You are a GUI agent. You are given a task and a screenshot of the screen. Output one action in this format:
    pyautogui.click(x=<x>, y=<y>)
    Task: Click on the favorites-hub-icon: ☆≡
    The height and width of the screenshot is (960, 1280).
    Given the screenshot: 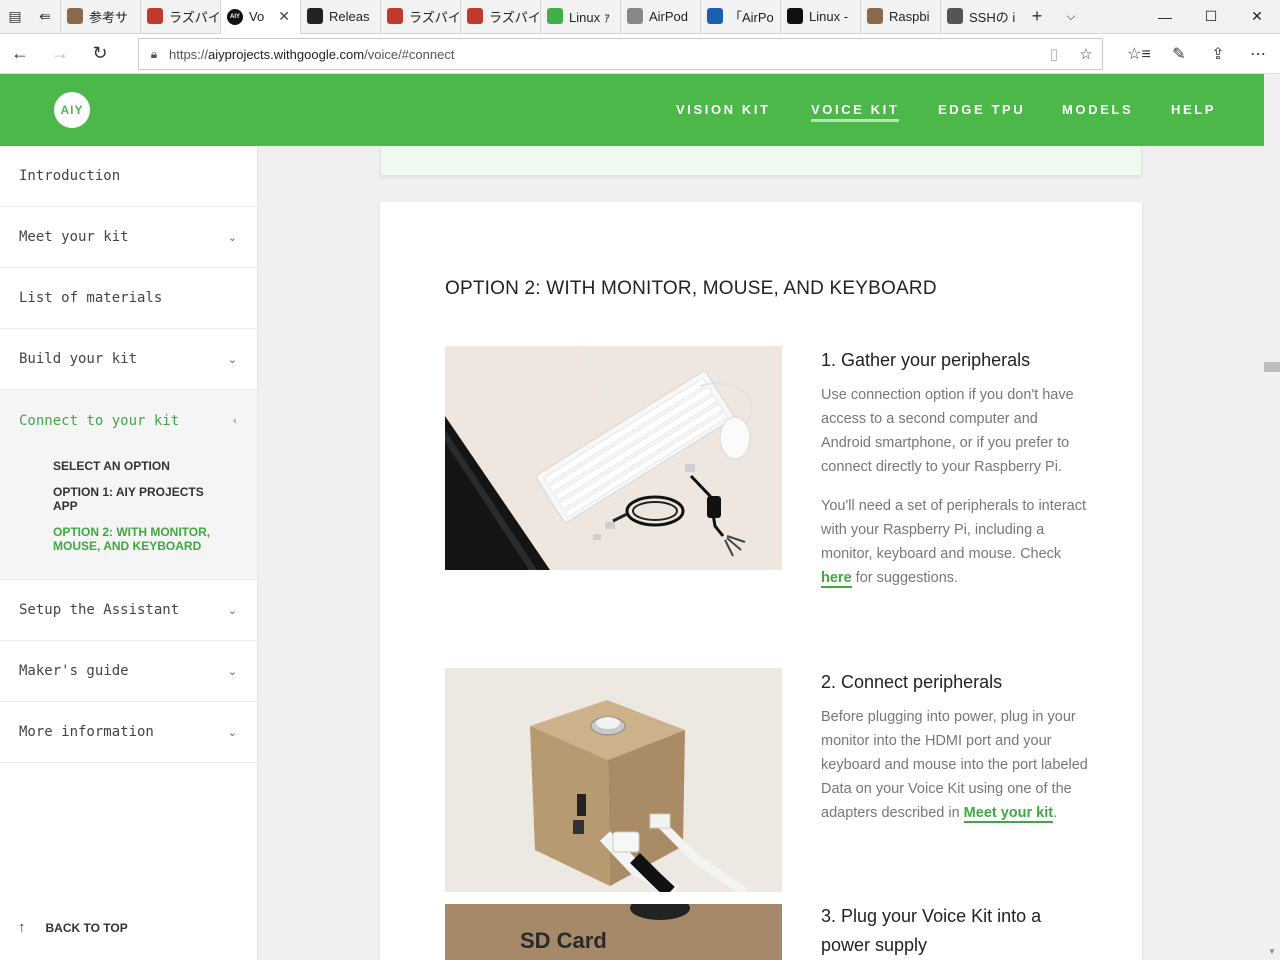 What is the action you would take?
    pyautogui.click(x=1139, y=54)
    